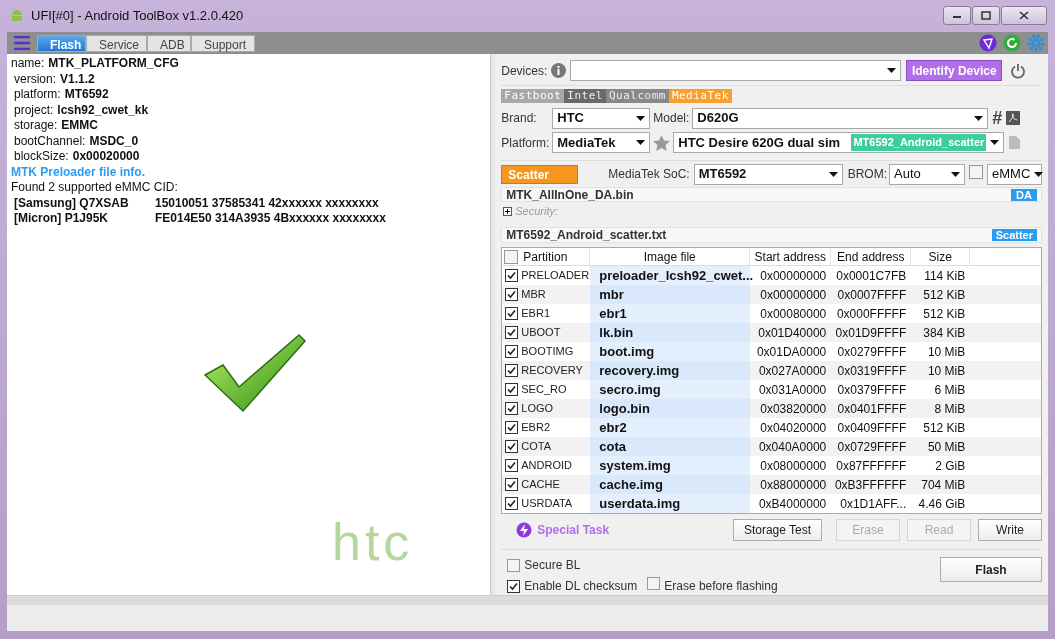 The width and height of the screenshot is (1055, 639). I want to click on tab: Service, so click(116, 43).